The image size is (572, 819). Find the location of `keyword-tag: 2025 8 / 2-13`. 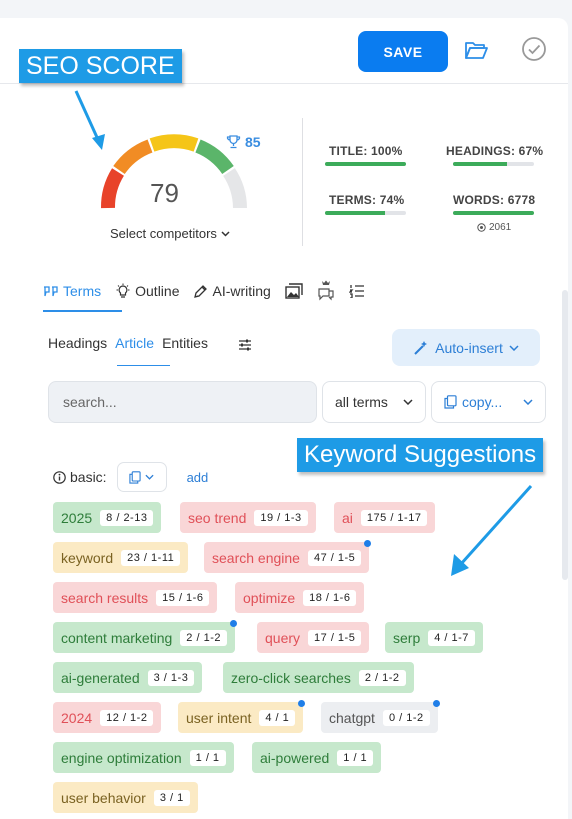

keyword-tag: 2025 8 / 2-13 is located at coordinates (107, 517).